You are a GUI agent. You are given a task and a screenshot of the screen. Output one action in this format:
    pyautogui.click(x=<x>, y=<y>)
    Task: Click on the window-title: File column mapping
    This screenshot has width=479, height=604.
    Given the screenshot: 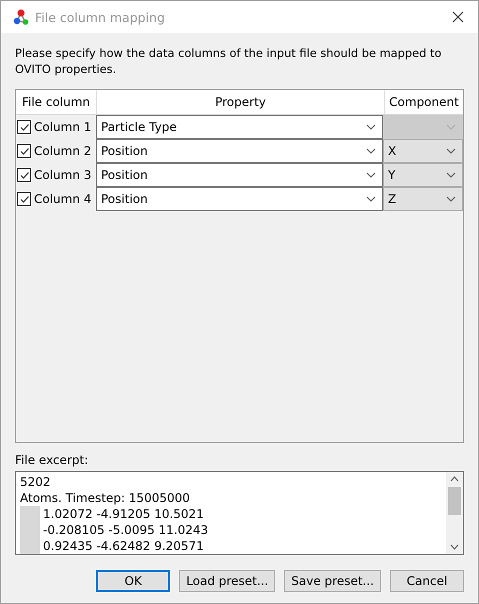 What is the action you would take?
    pyautogui.click(x=100, y=17)
    